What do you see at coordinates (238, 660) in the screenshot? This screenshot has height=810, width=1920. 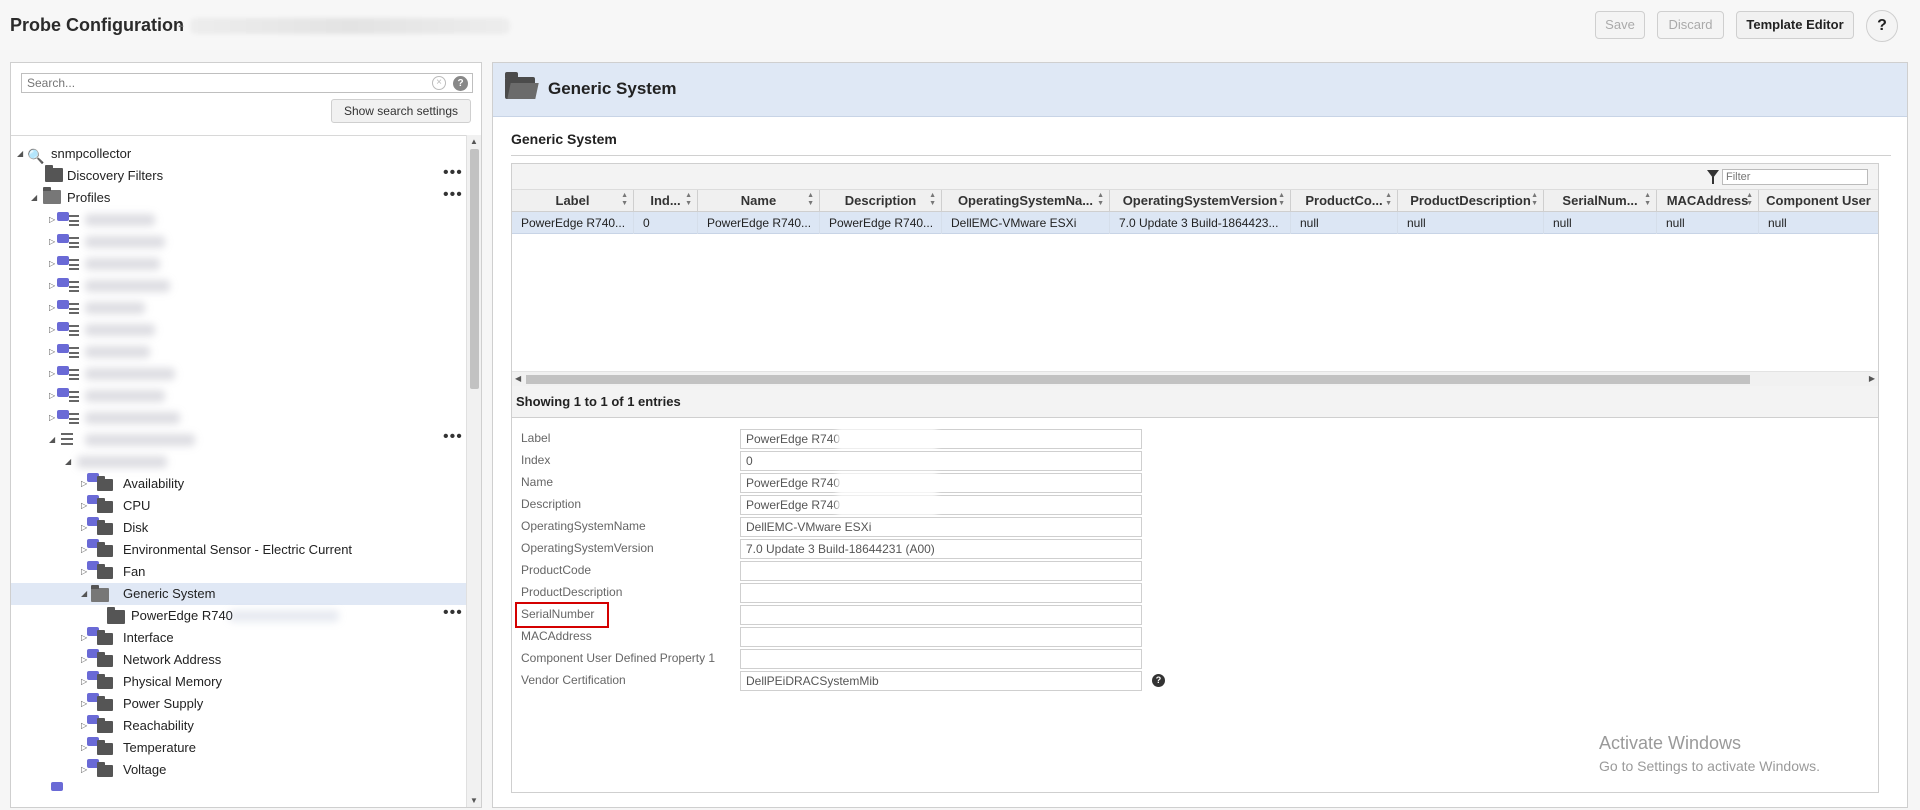 I see `tree-node-network-address: ▷ Network Address` at bounding box center [238, 660].